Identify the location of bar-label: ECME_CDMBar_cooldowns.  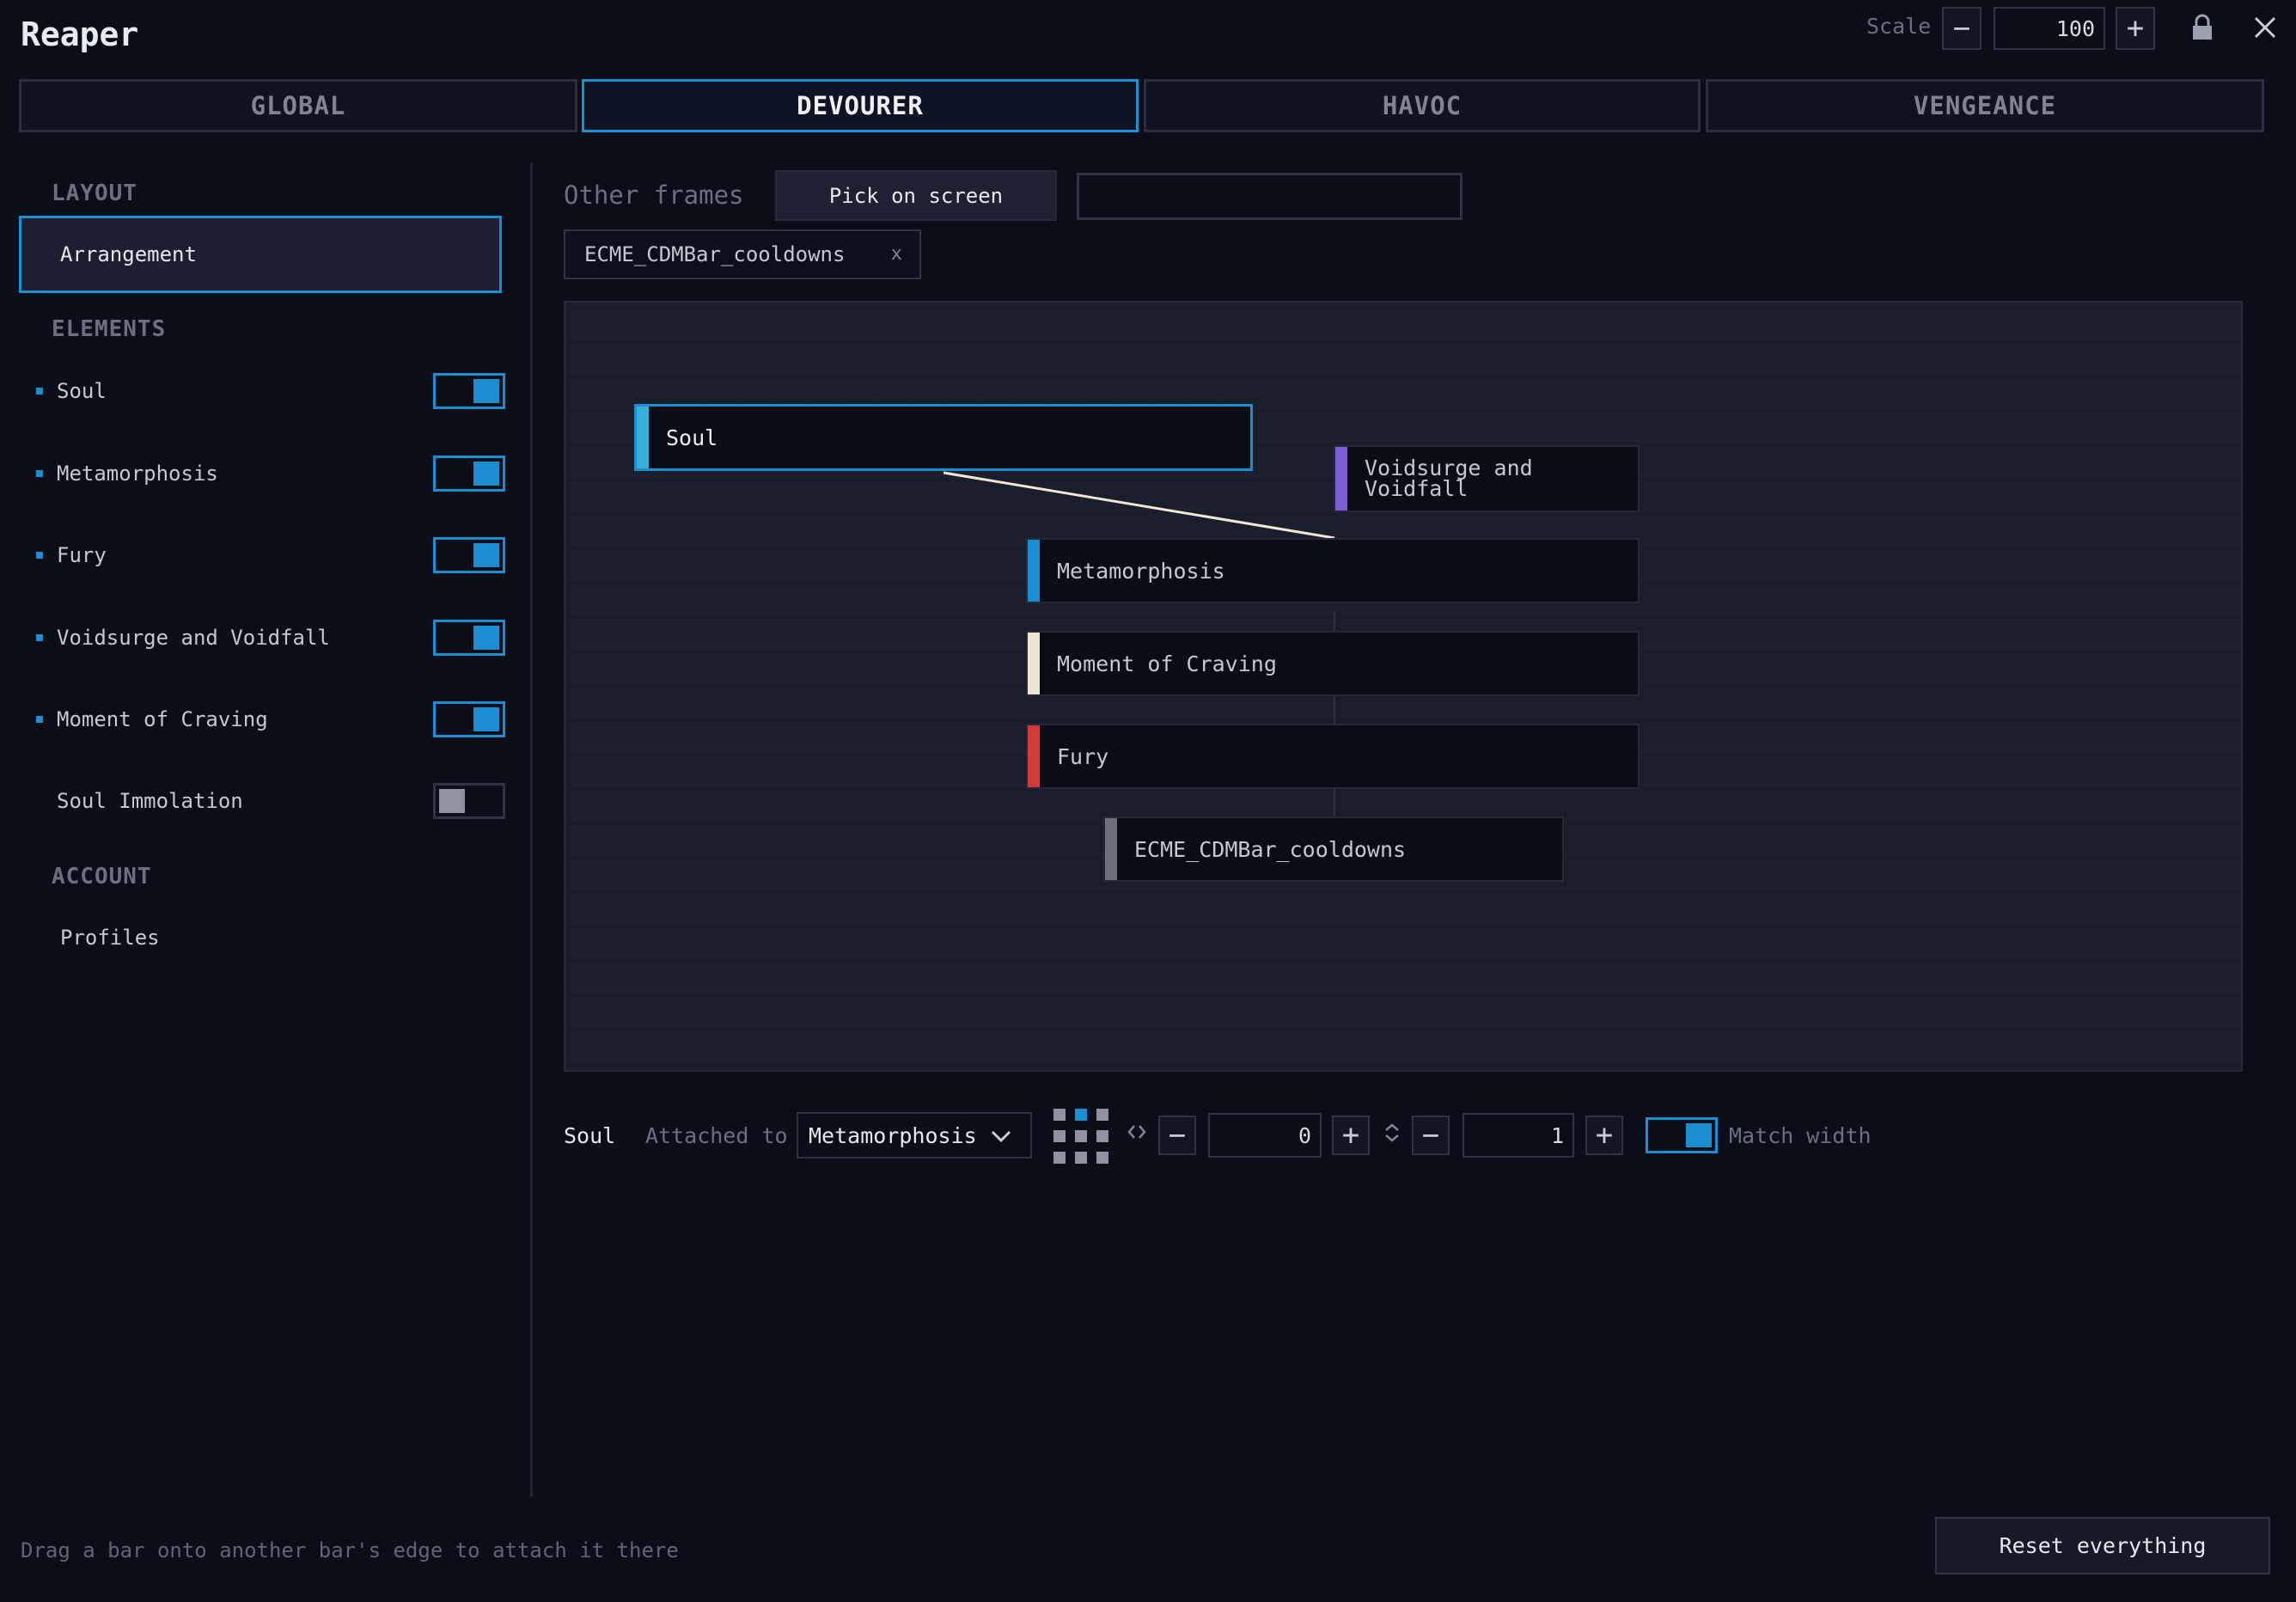
(1270, 849).